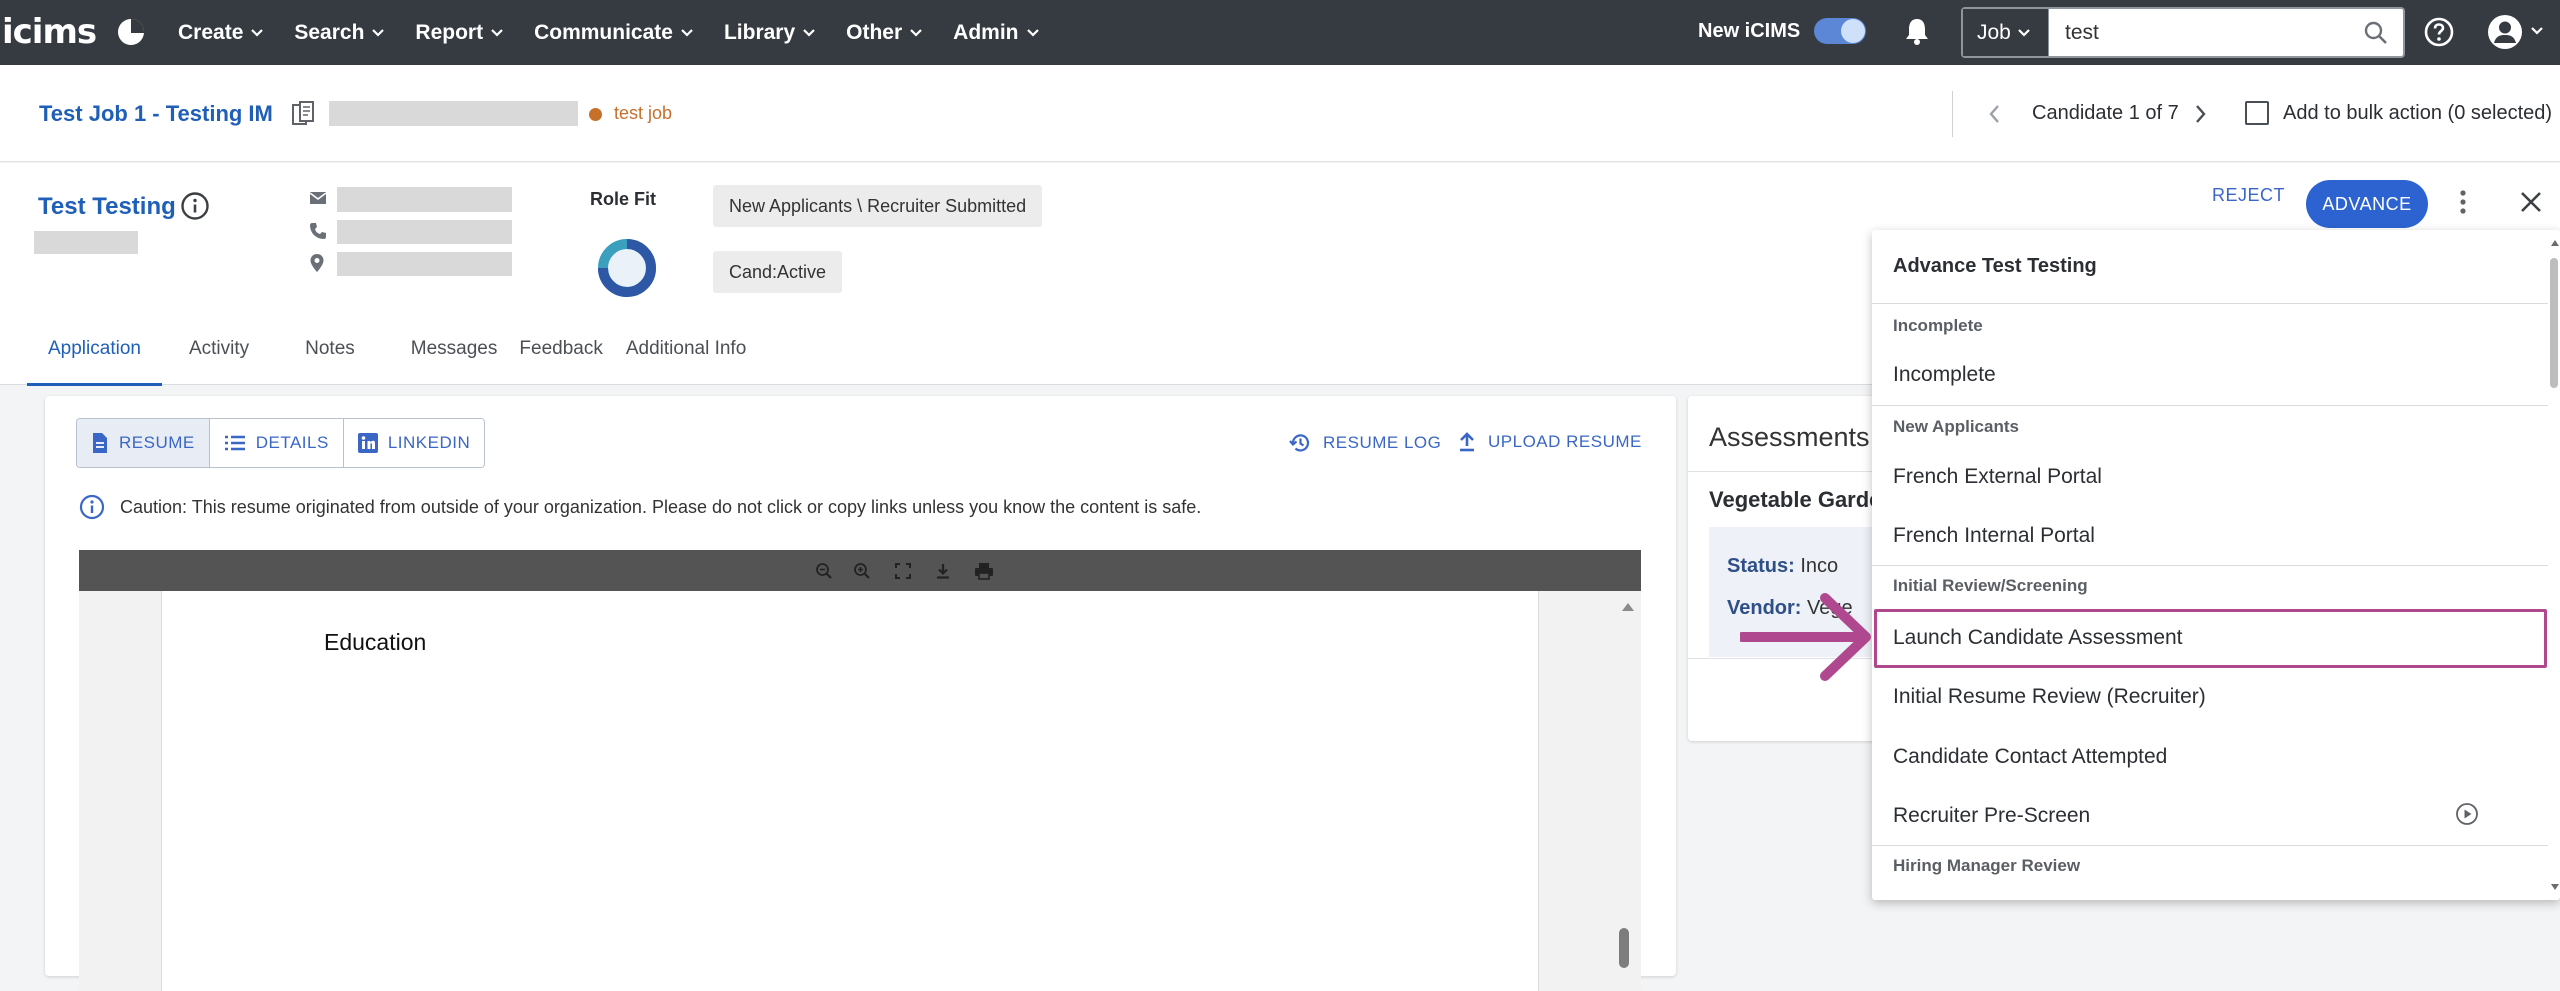 The image size is (2560, 991). I want to click on upload-icon, so click(1467, 442).